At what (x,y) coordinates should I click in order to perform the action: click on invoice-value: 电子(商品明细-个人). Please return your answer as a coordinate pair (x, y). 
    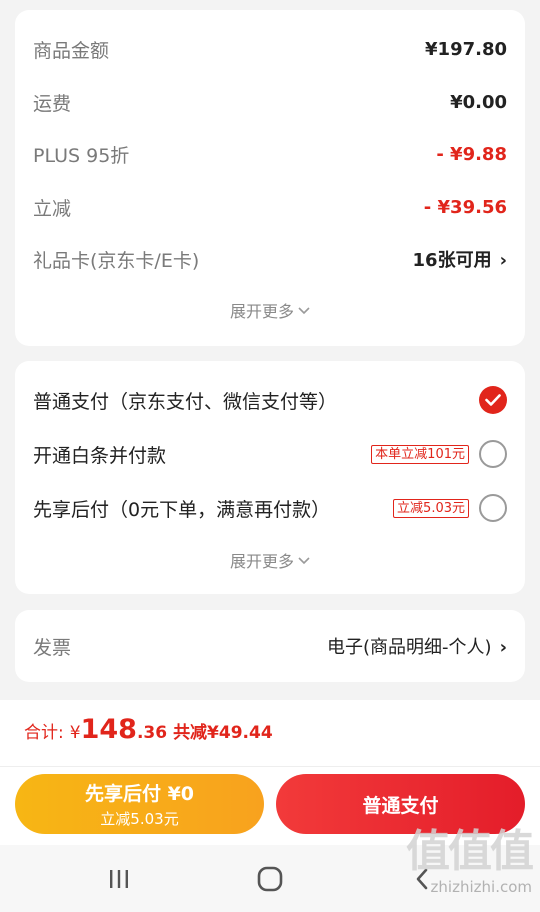
    Looking at the image, I should click on (409, 647).